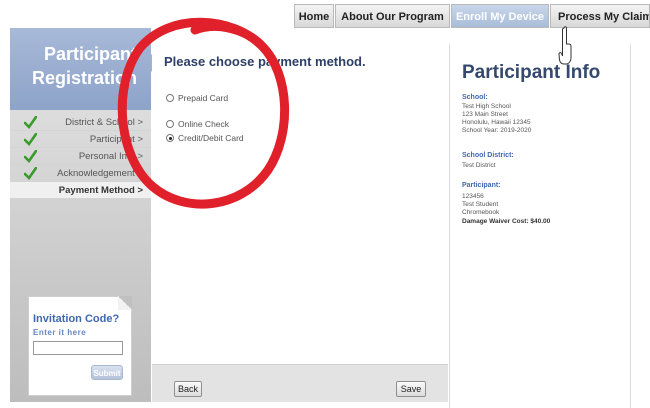 Image resolution: width=650 pixels, height=408 pixels. What do you see at coordinates (203, 98) in the screenshot?
I see `prepaid-card-label: Prepaid Card` at bounding box center [203, 98].